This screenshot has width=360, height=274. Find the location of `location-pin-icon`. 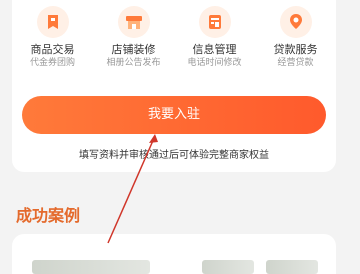

location-pin-icon is located at coordinates (295, 22).